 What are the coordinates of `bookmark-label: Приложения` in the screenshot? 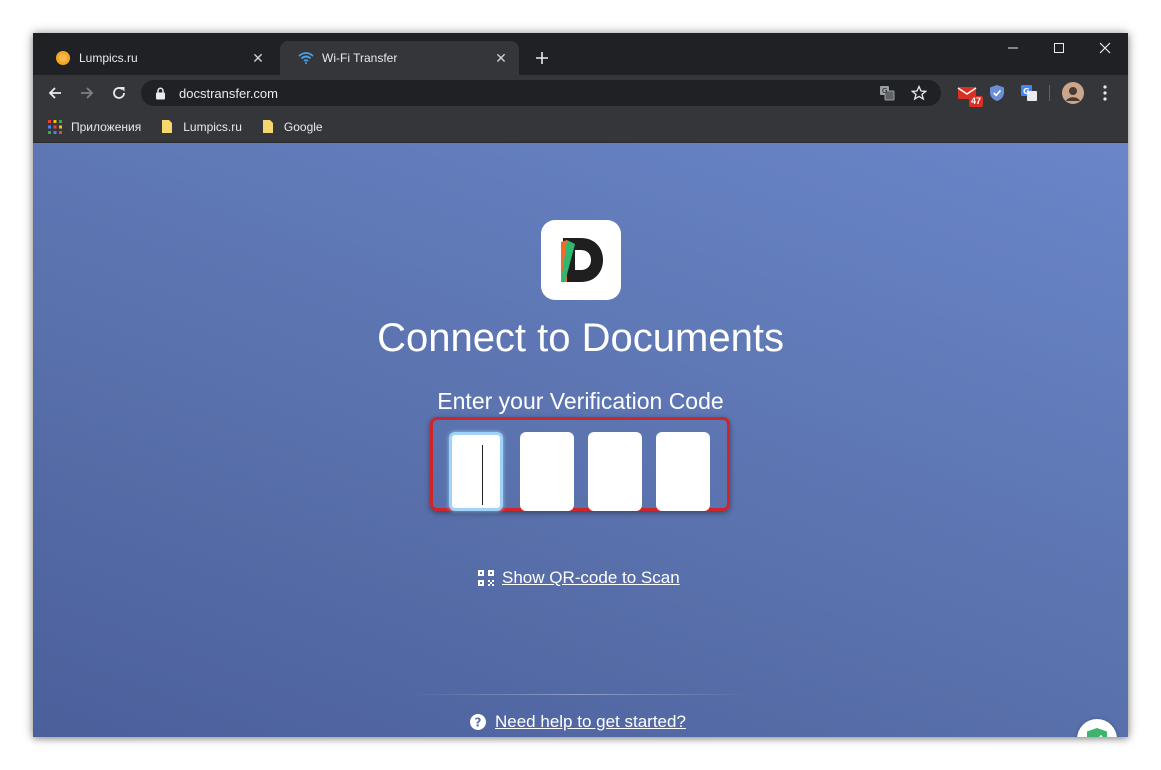 It's located at (106, 126).